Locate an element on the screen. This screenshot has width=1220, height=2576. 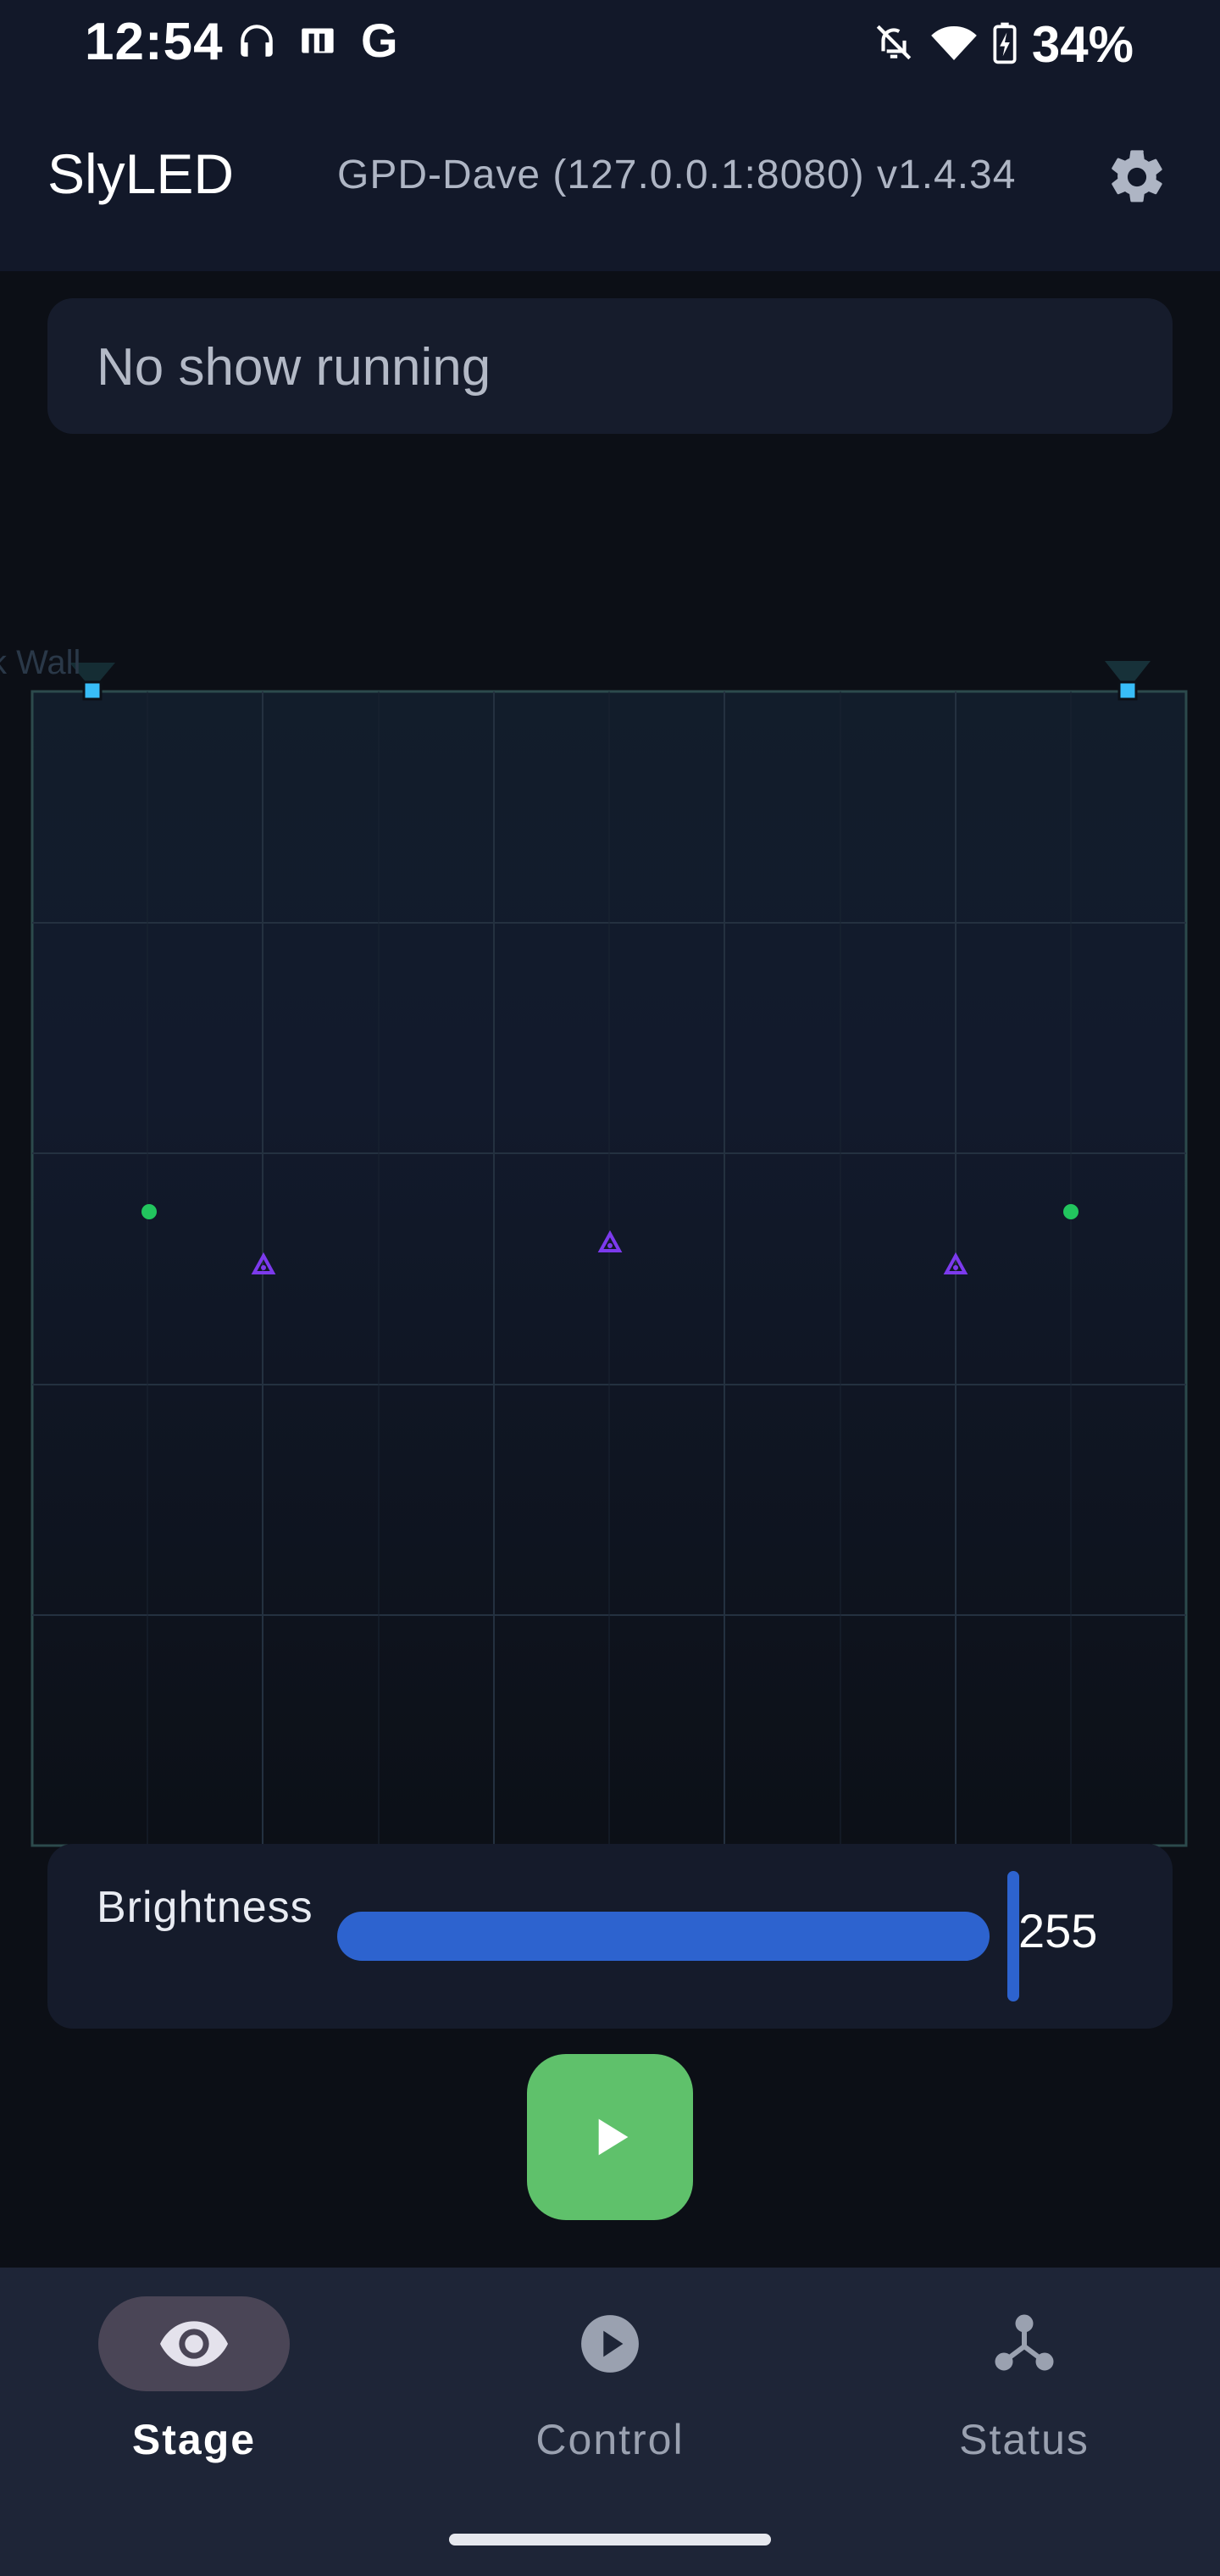
nav-label-control: Control is located at coordinates (610, 2439).